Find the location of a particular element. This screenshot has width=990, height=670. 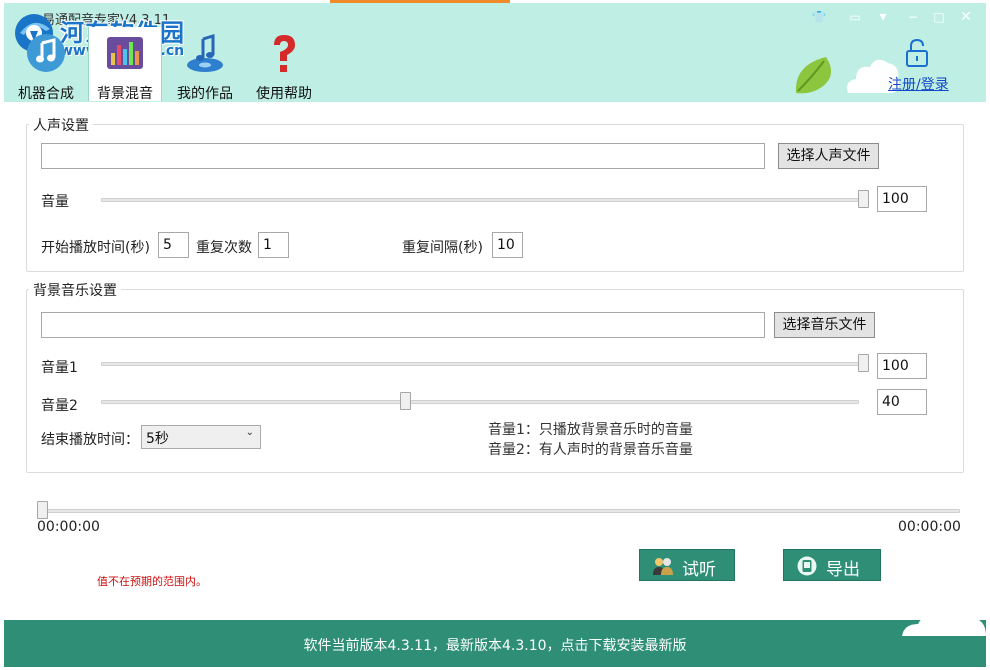

music-settings-title: 背景音乐设置 is located at coordinates (75, 290).